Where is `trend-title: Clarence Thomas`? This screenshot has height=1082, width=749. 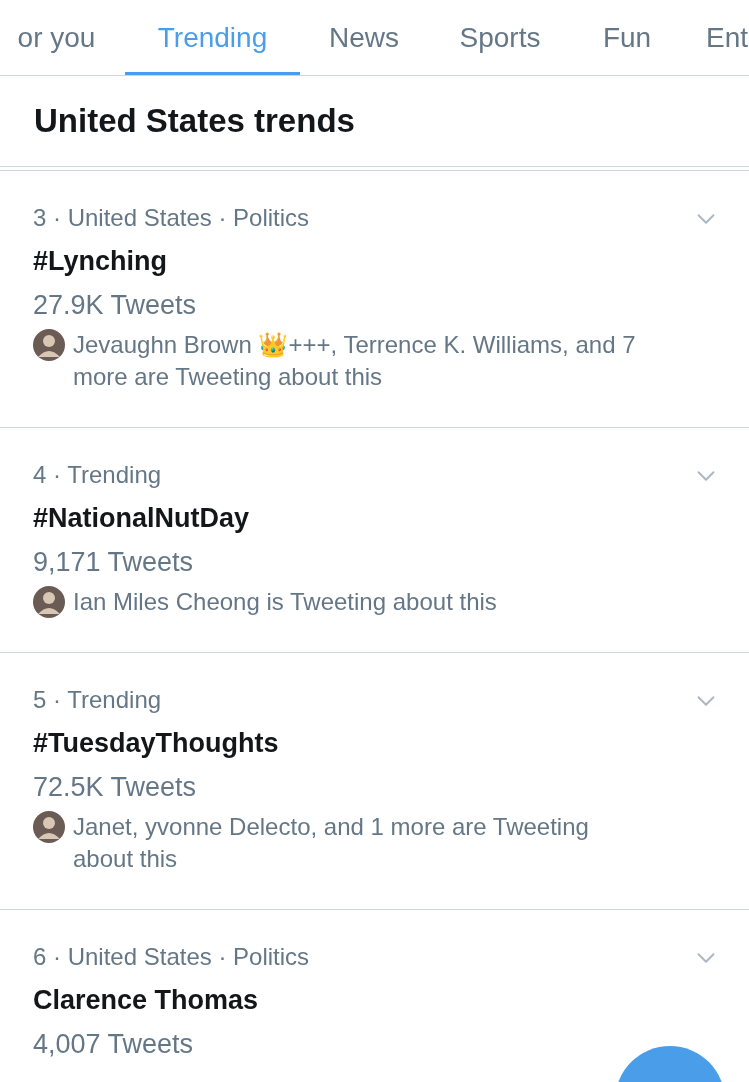 trend-title: Clarence Thomas is located at coordinates (146, 1000).